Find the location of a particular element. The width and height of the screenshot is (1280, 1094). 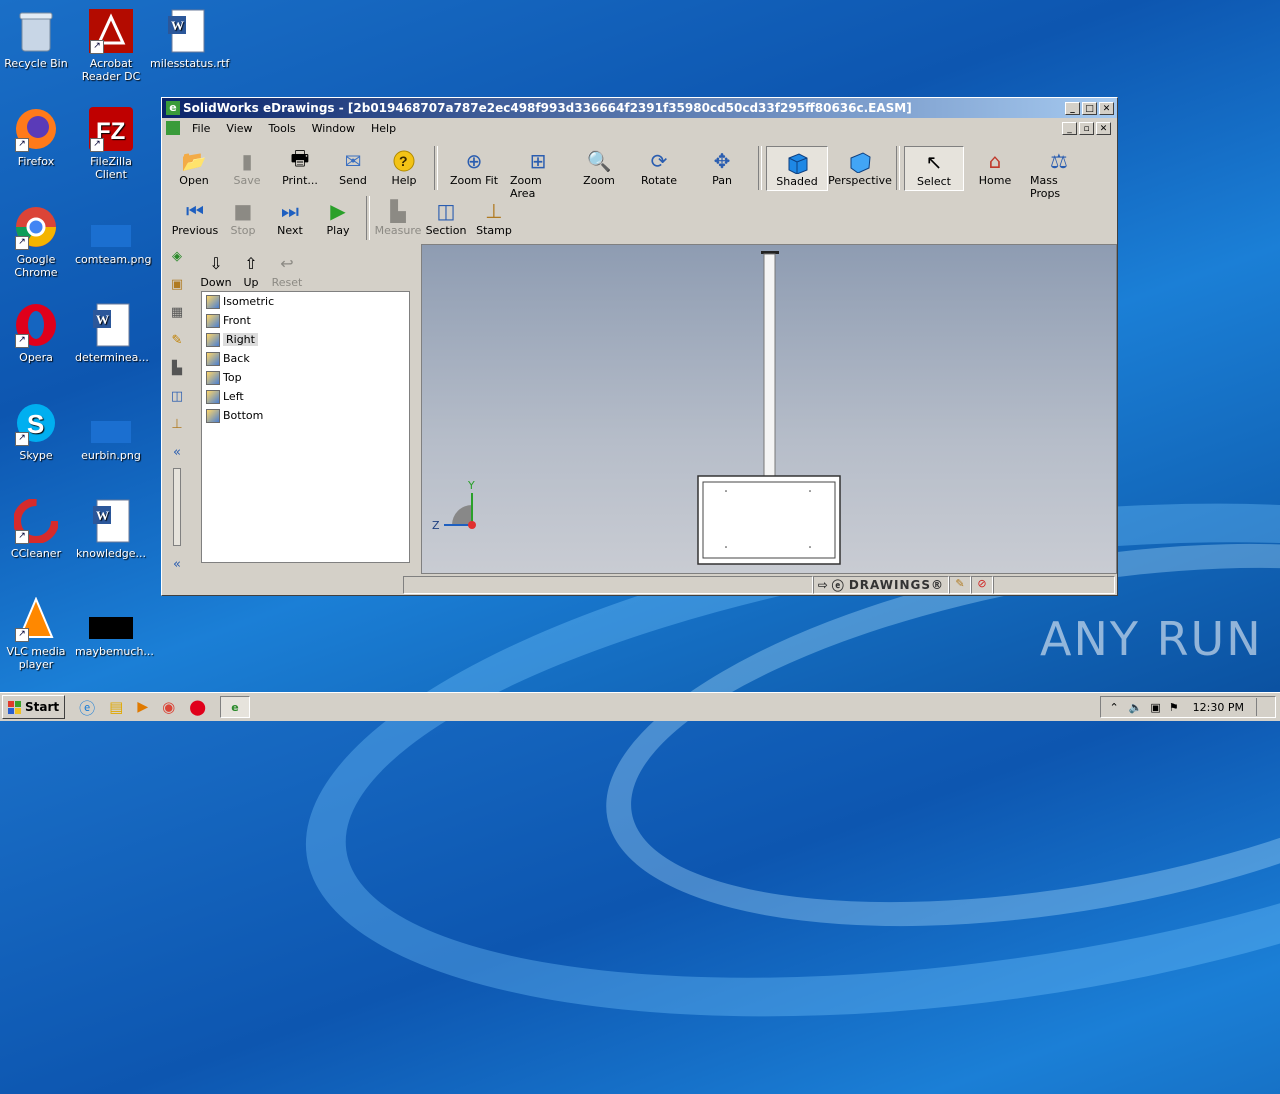

rotate-button: ⟳ Rotate is located at coordinates (659, 167).